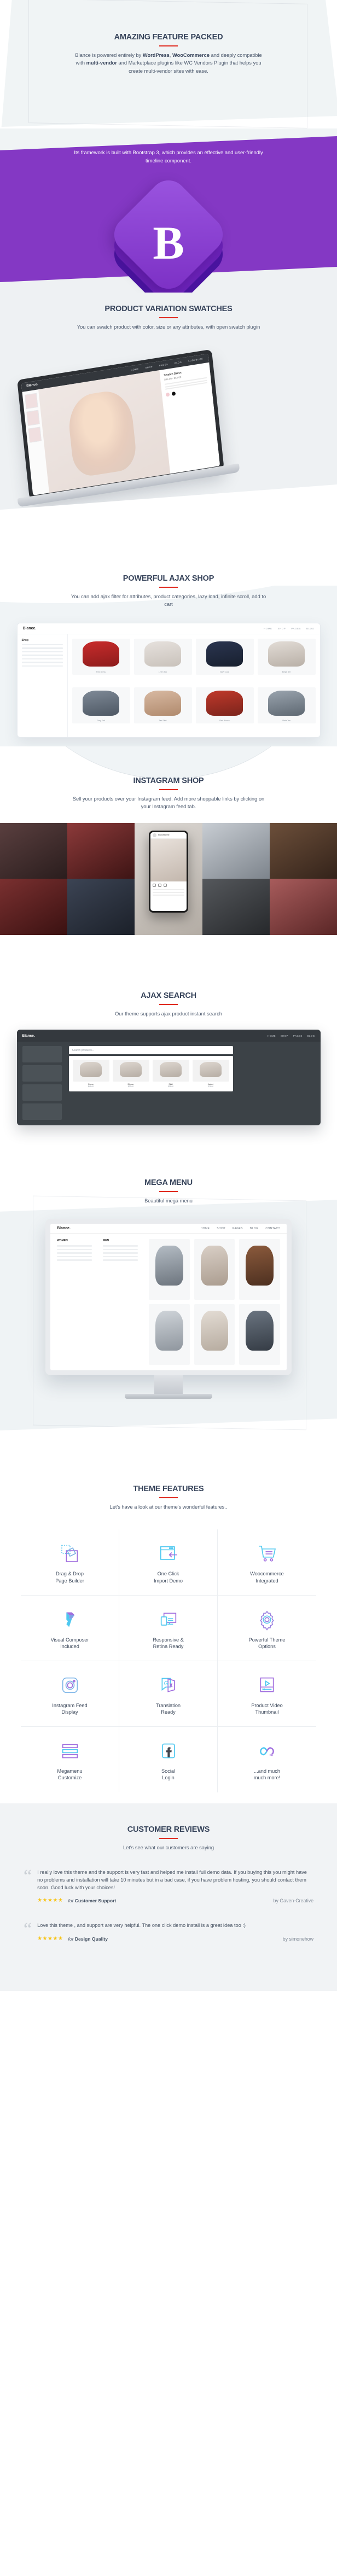 The image size is (337, 2576). What do you see at coordinates (168, 1191) in the screenshot?
I see `title-rule` at bounding box center [168, 1191].